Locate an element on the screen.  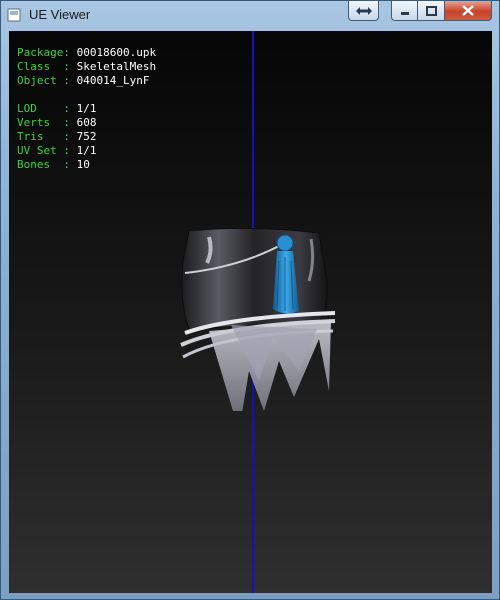
info-uvset: UV Set : 1/1 is located at coordinates (57, 150).